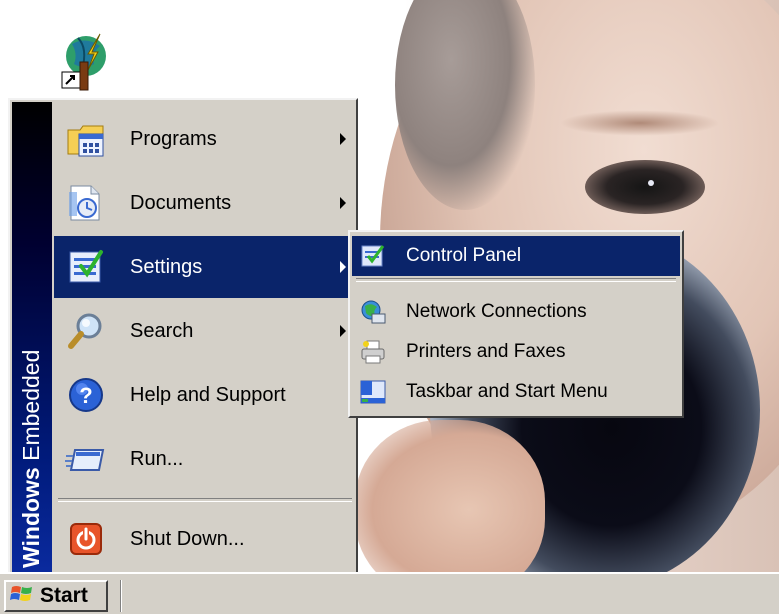  What do you see at coordinates (373, 392) in the screenshot?
I see `taskbar-icon` at bounding box center [373, 392].